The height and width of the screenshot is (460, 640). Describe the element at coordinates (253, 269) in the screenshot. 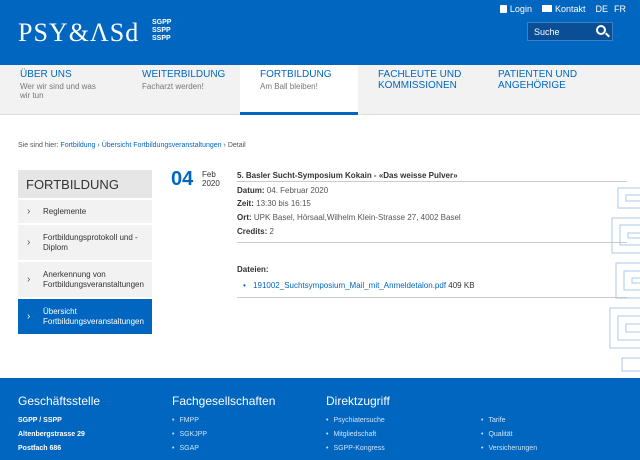

I see `files-label: Dateien:` at that location.